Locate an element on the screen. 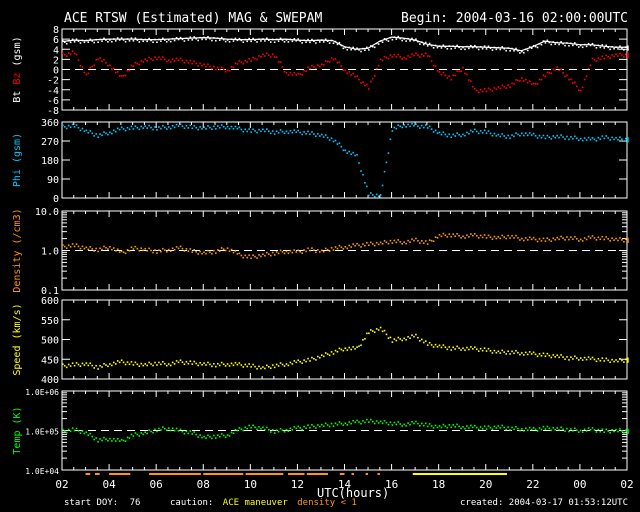 The image size is (640, 512). y-tick-label: 10.0 is located at coordinates (47, 212).